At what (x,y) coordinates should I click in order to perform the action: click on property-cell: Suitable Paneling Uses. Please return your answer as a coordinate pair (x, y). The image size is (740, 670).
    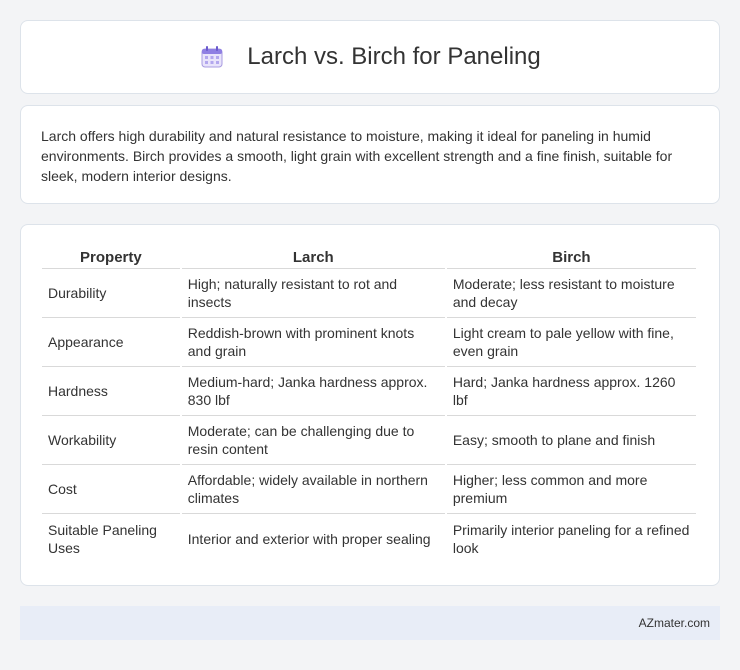
    Looking at the image, I should click on (102, 538).